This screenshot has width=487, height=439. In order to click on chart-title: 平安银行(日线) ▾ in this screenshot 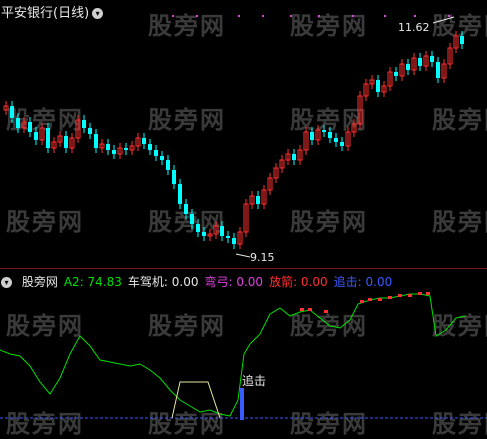, I will do `click(52, 11)`.